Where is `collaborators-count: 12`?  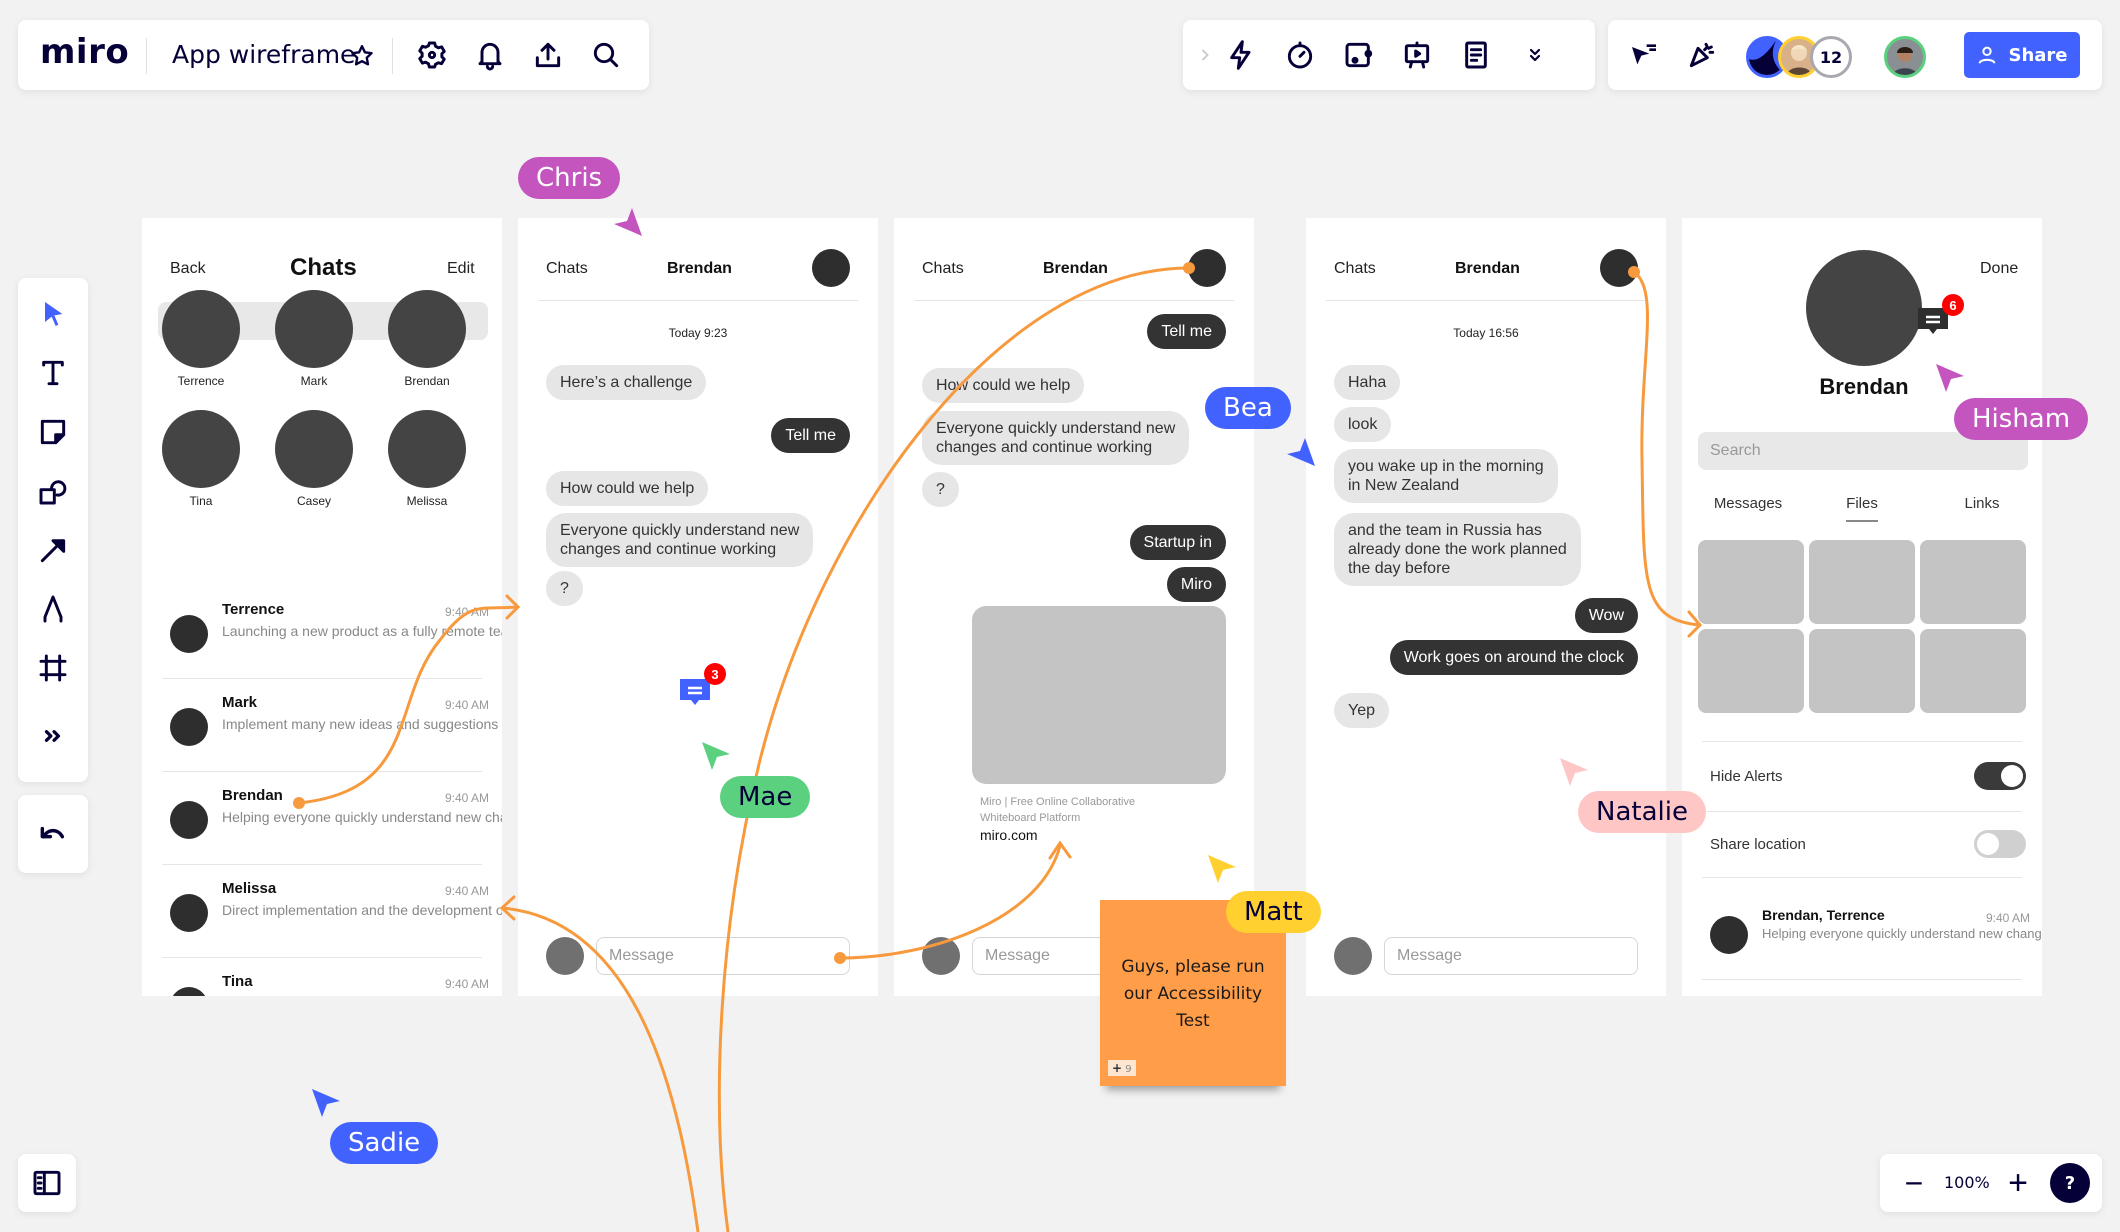 collaborators-count: 12 is located at coordinates (1831, 57).